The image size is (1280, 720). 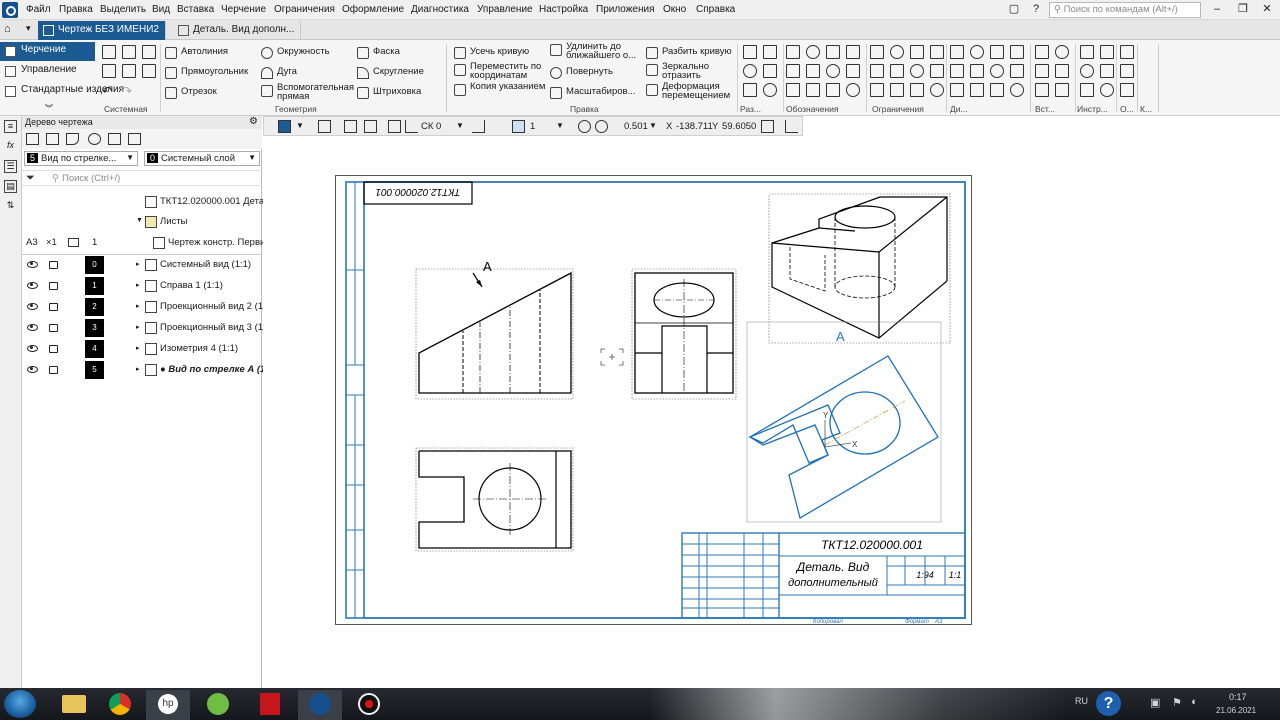 What do you see at coordinates (917, 71) in the screenshot?
I see `spec-icon` at bounding box center [917, 71].